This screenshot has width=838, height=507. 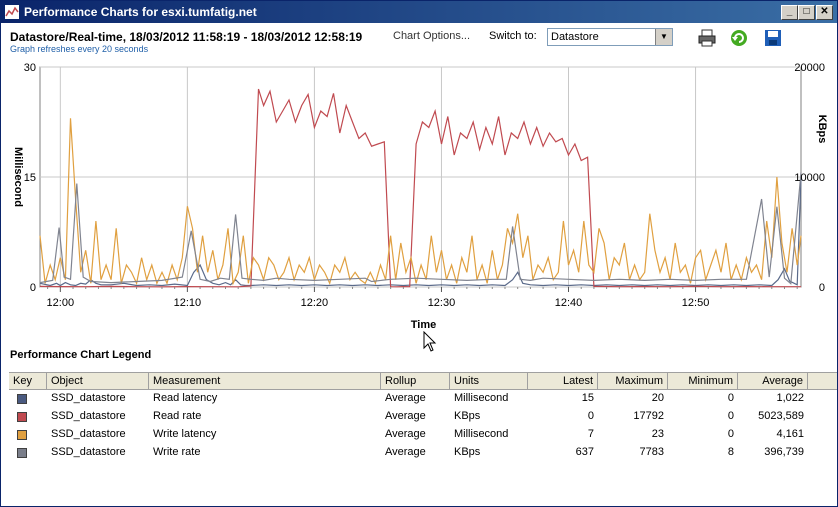 I want to click on chart-app-icon, so click(x=12, y=12).